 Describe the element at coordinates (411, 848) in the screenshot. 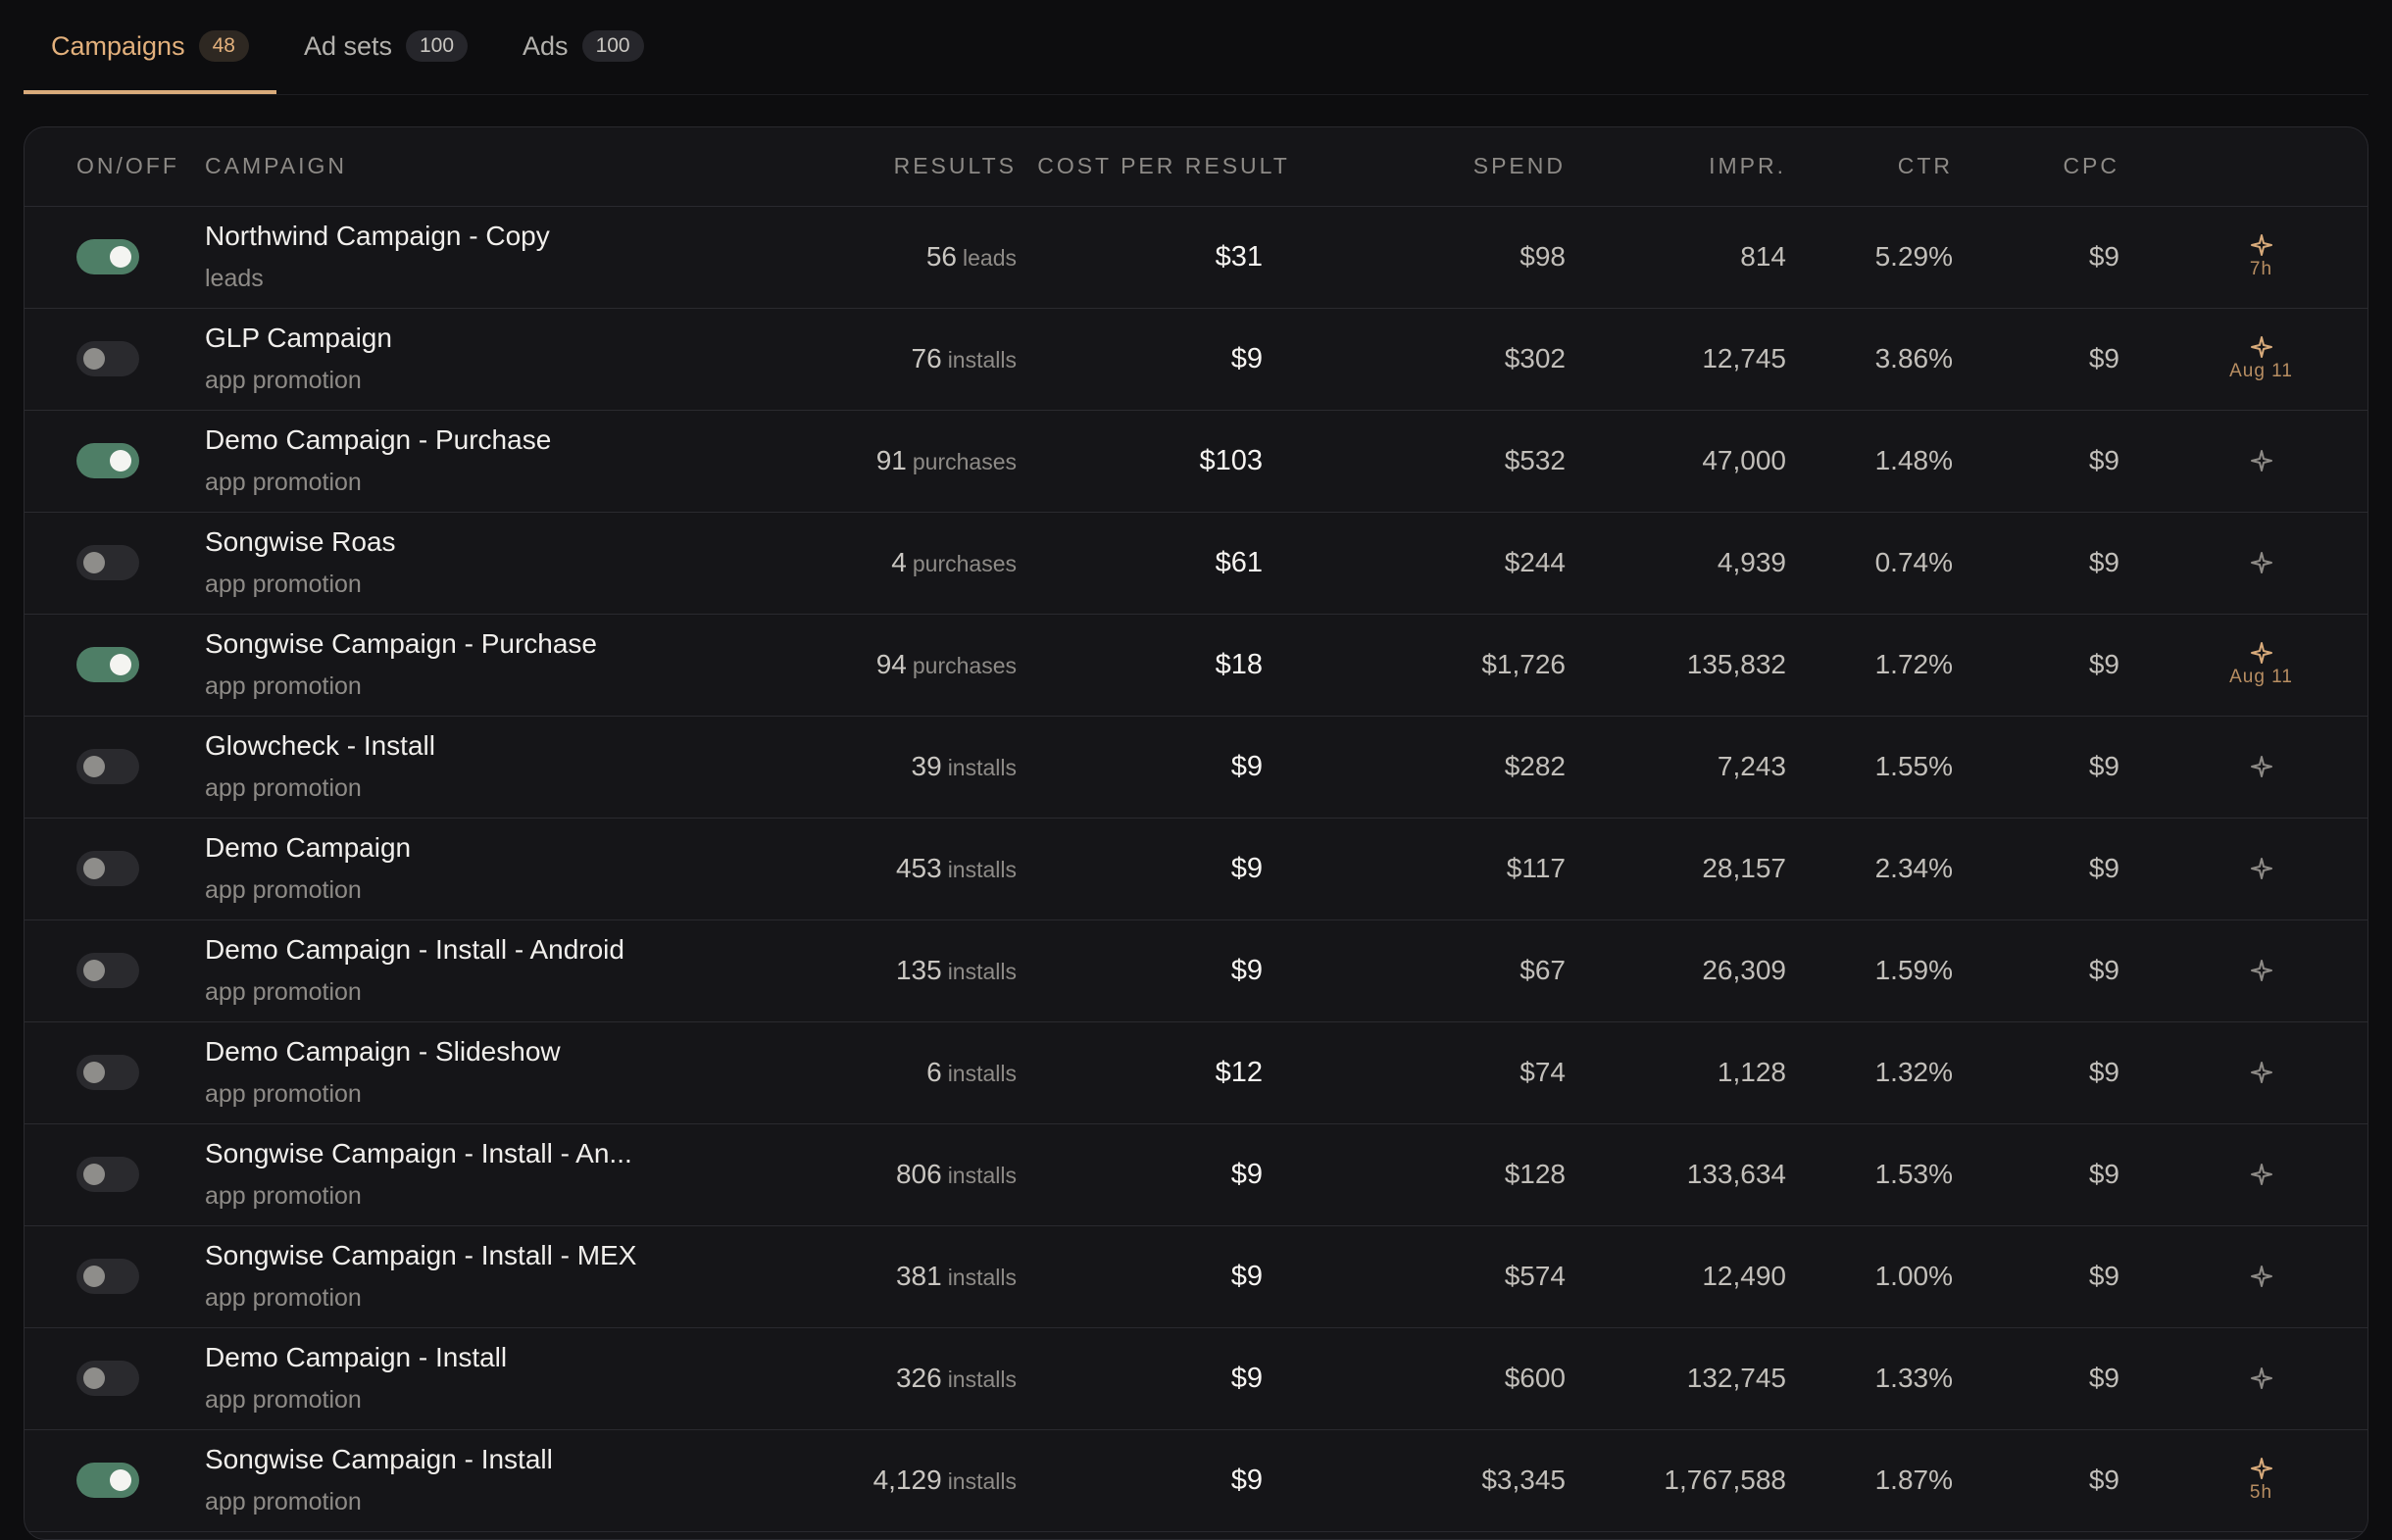

I see `campaign-name: Demo Campaign` at that location.